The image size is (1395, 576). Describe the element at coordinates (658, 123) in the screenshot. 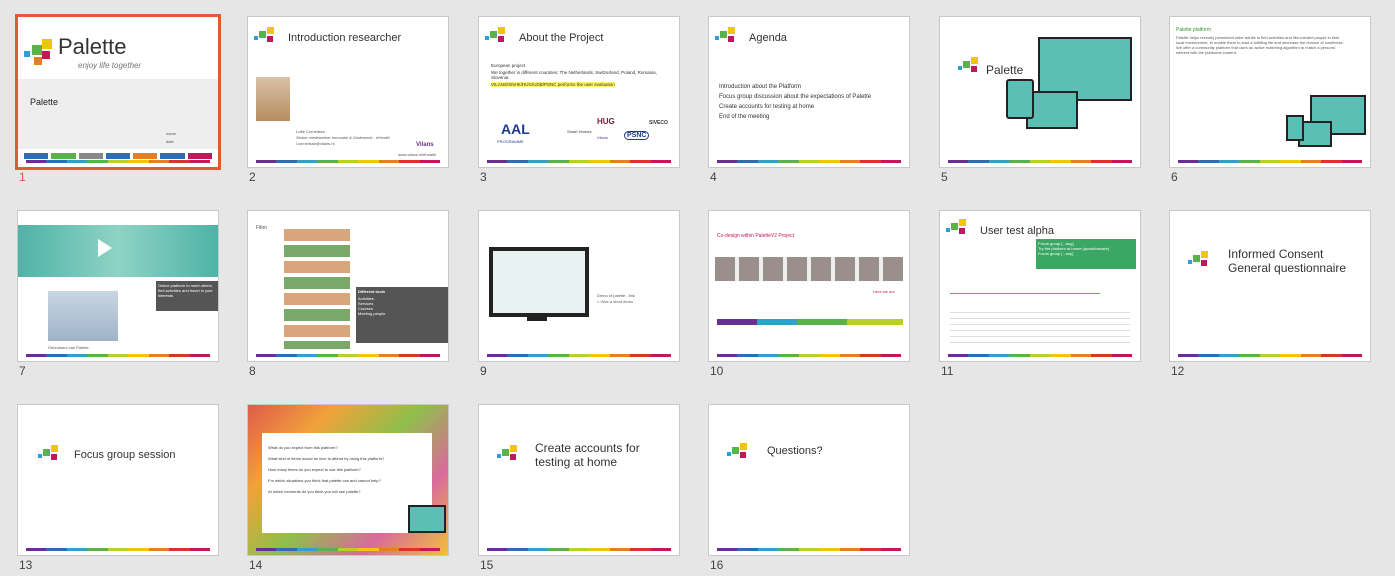

I see `siveco-logo: SIVECO` at that location.